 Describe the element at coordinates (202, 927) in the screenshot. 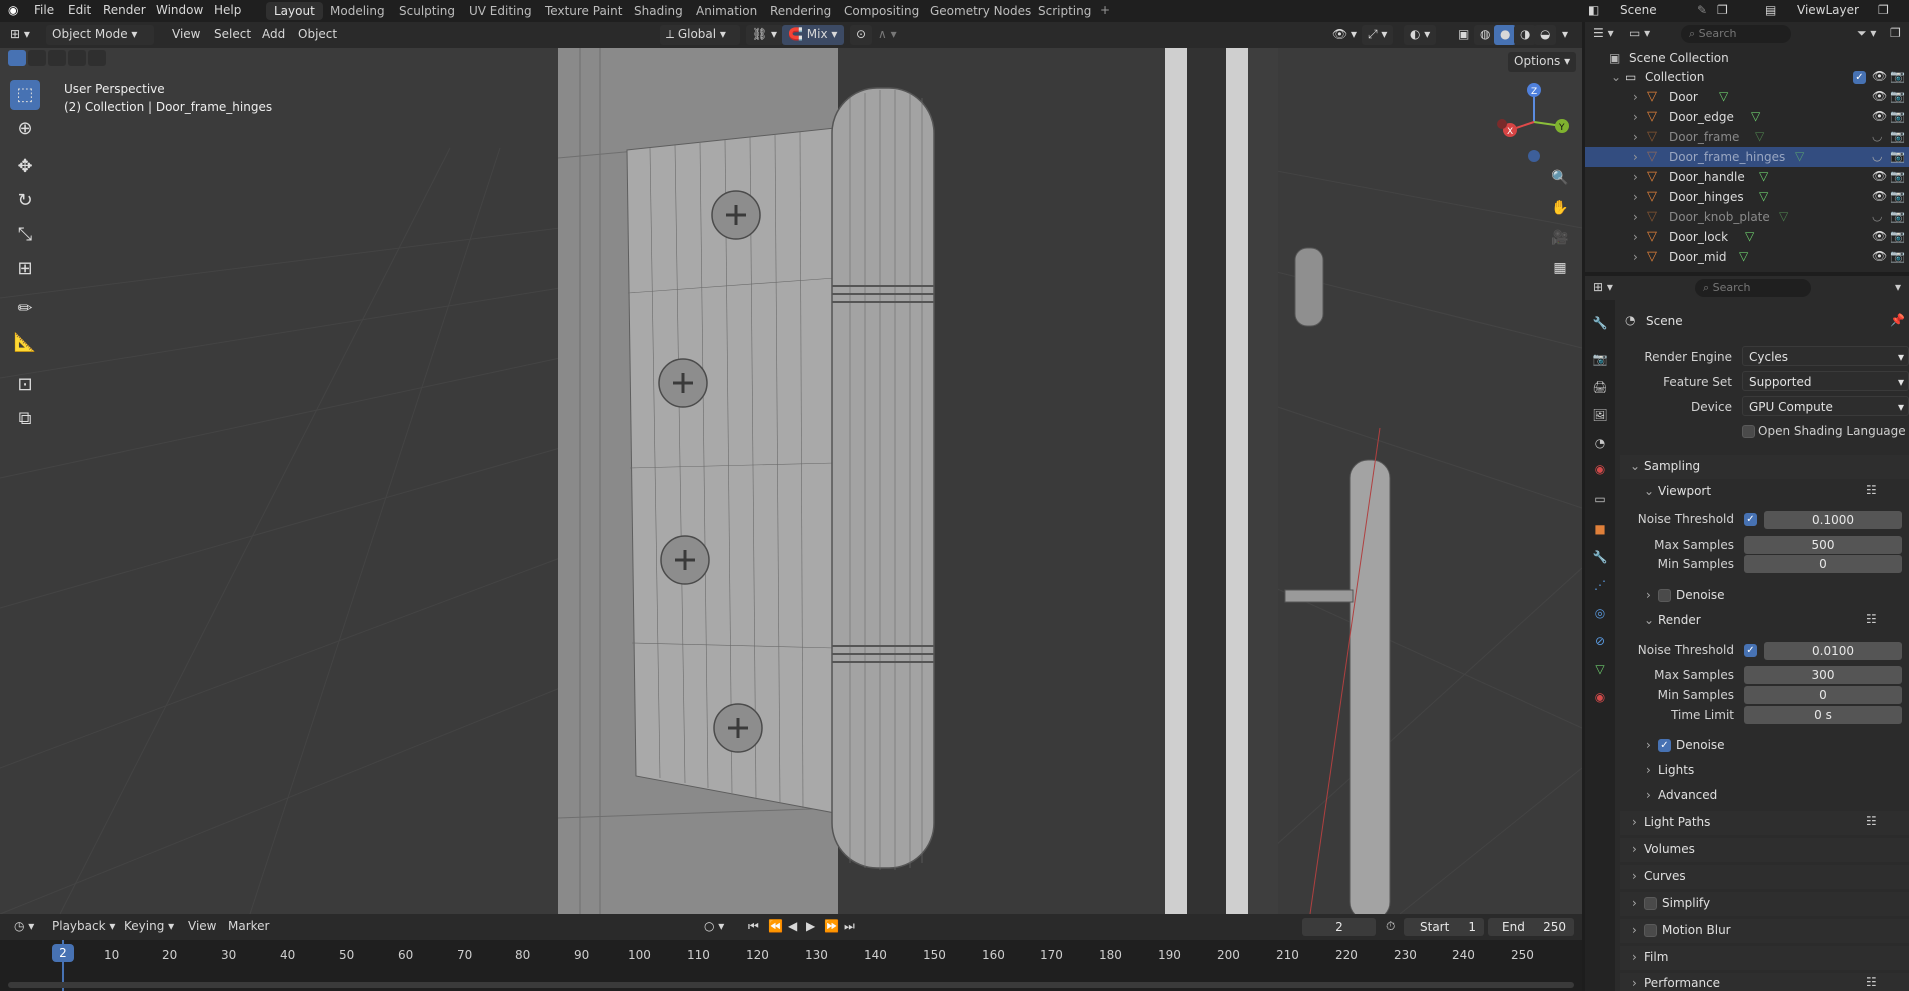

I see `timeline-view-menu: View` at that location.